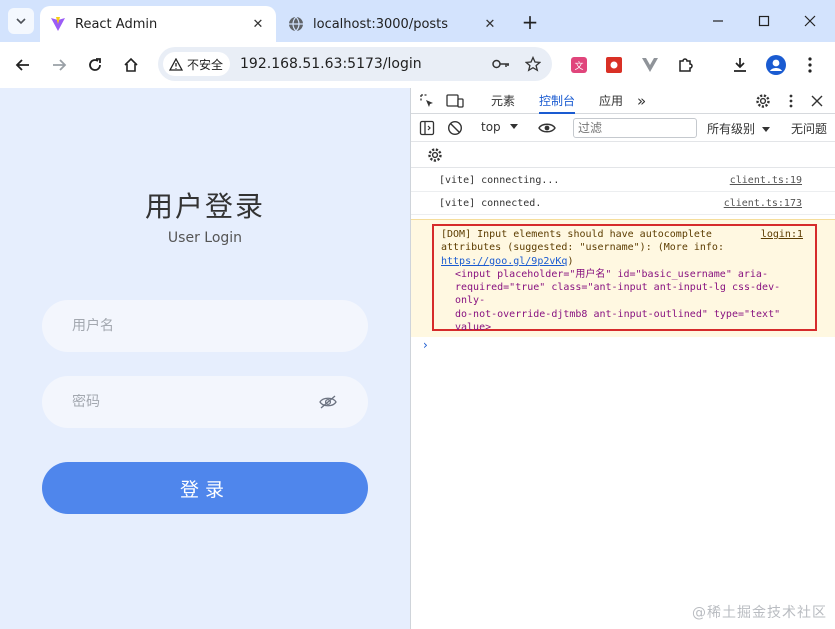 Image resolution: width=835 pixels, height=629 pixels. Describe the element at coordinates (296, 24) in the screenshot. I see `globe-icon` at that location.